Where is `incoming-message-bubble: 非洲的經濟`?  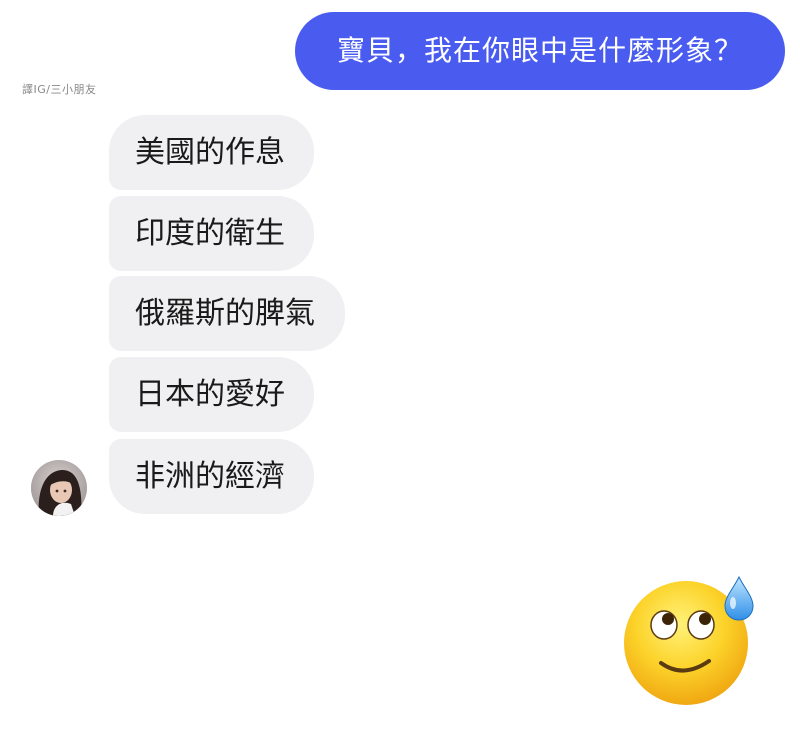
incoming-message-bubble: 非洲的經濟 is located at coordinates (211, 476).